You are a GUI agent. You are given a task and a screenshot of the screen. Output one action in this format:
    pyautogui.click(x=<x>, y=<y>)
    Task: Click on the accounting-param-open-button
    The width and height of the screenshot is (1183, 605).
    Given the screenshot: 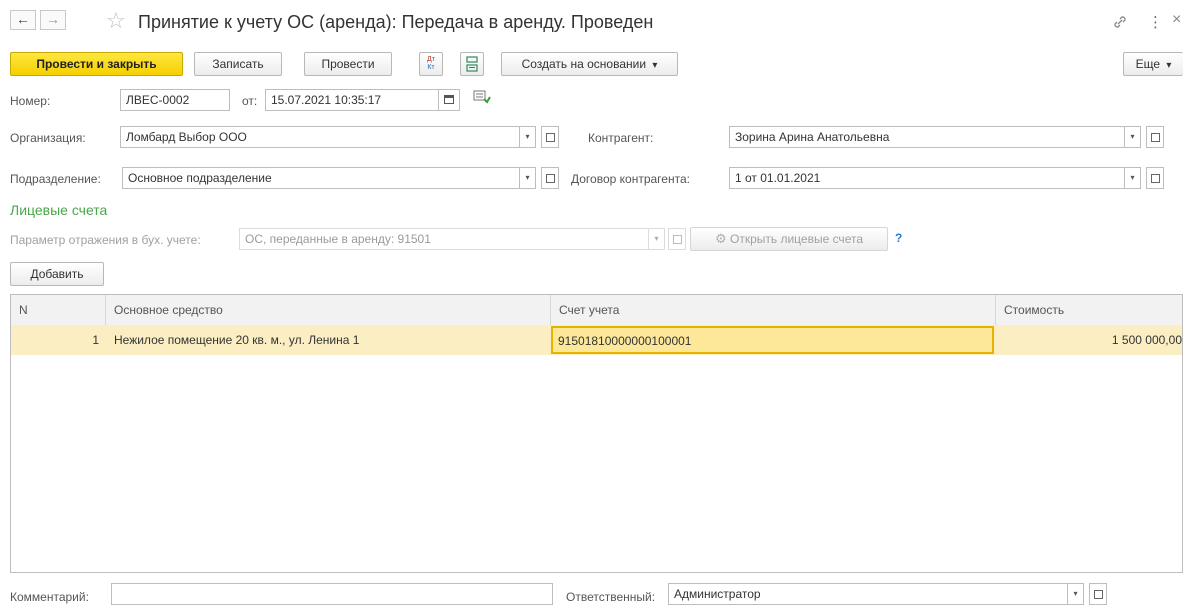 What is the action you would take?
    pyautogui.click(x=677, y=239)
    